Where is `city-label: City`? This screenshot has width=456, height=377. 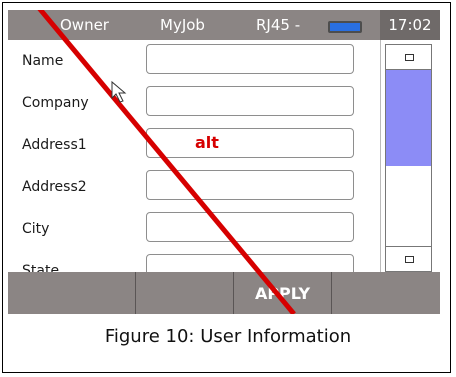 city-label: City is located at coordinates (36, 229).